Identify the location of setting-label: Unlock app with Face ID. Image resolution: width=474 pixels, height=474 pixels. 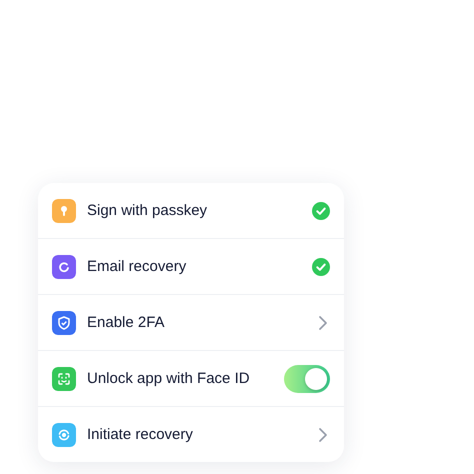
(169, 378).